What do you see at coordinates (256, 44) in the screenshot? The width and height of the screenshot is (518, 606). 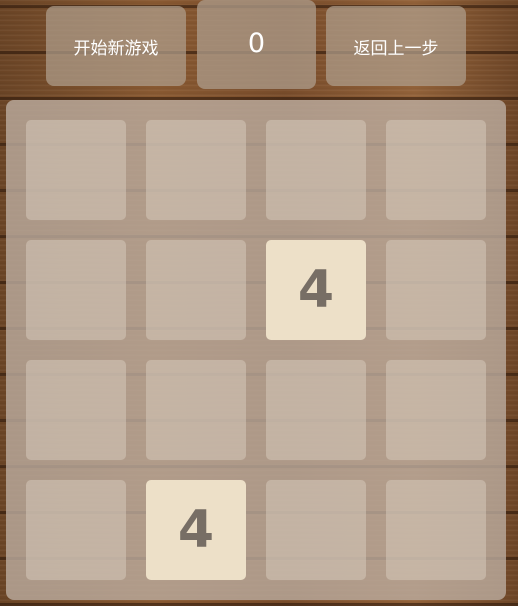 I see `score-display: 0` at bounding box center [256, 44].